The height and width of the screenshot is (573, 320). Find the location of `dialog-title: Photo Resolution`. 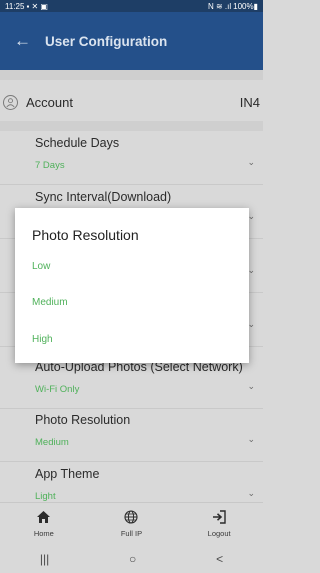

dialog-title: Photo Resolution is located at coordinates (85, 235).